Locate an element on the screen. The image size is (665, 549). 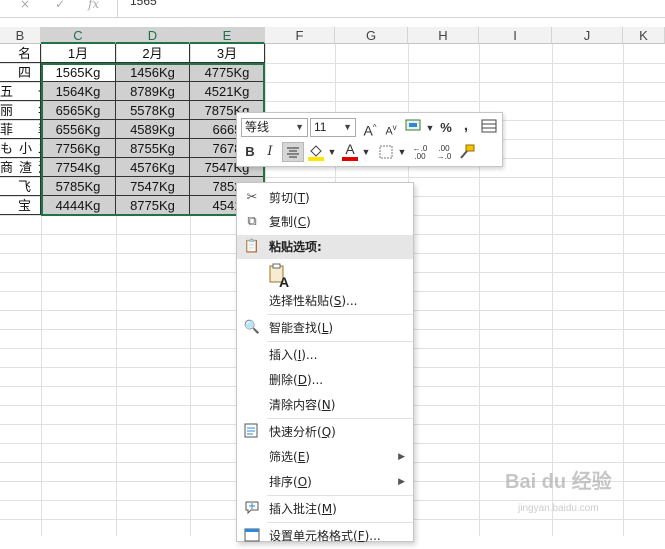
paste-button: A is located at coordinates (279, 276).